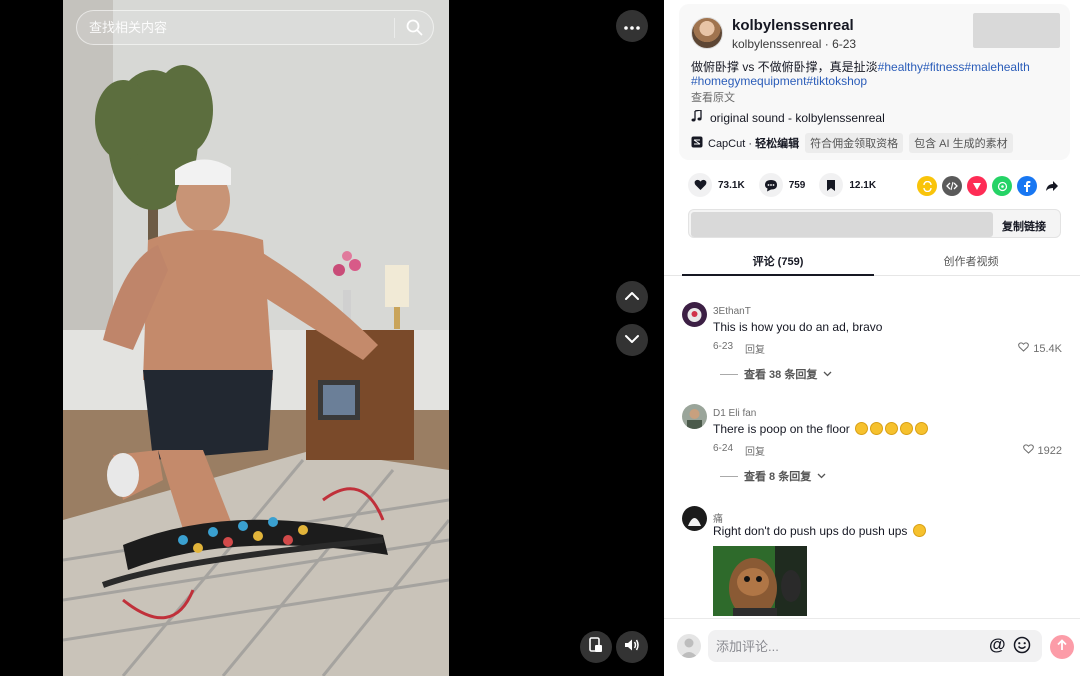 The height and width of the screenshot is (676, 1080). Describe the element at coordinates (847, 185) in the screenshot. I see `save-action: 12.1K` at that location.